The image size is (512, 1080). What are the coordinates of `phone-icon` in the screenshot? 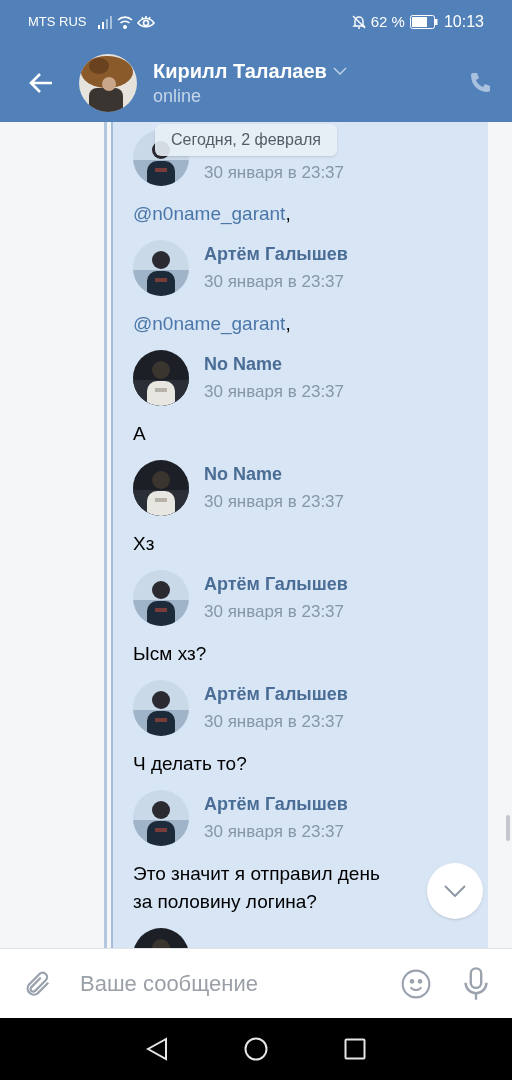 It's located at (480, 83).